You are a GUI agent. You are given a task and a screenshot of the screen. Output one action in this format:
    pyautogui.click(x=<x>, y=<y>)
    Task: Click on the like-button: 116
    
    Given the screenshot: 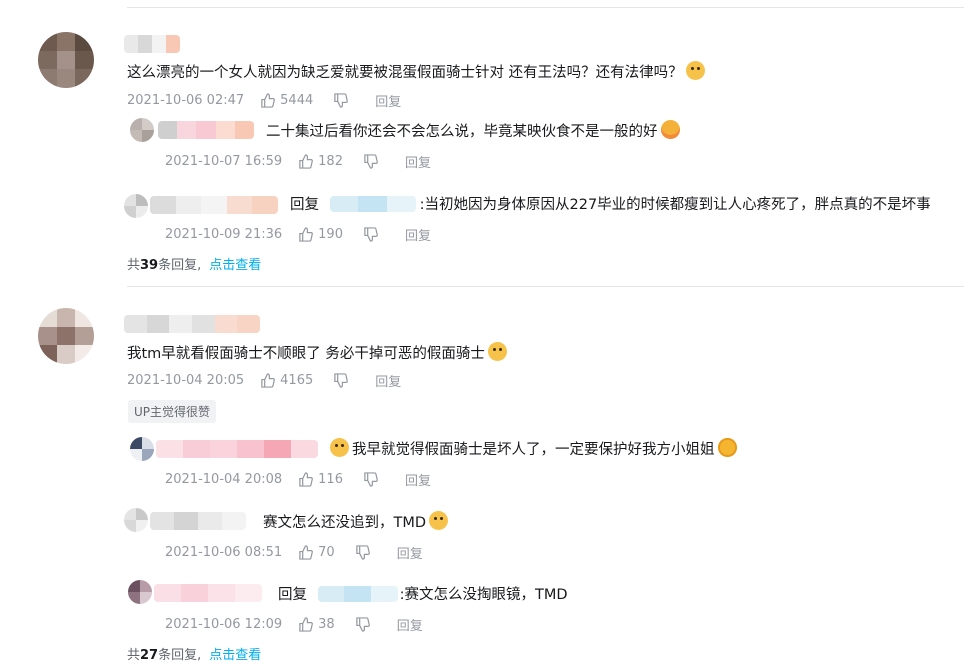 What is the action you would take?
    pyautogui.click(x=320, y=479)
    